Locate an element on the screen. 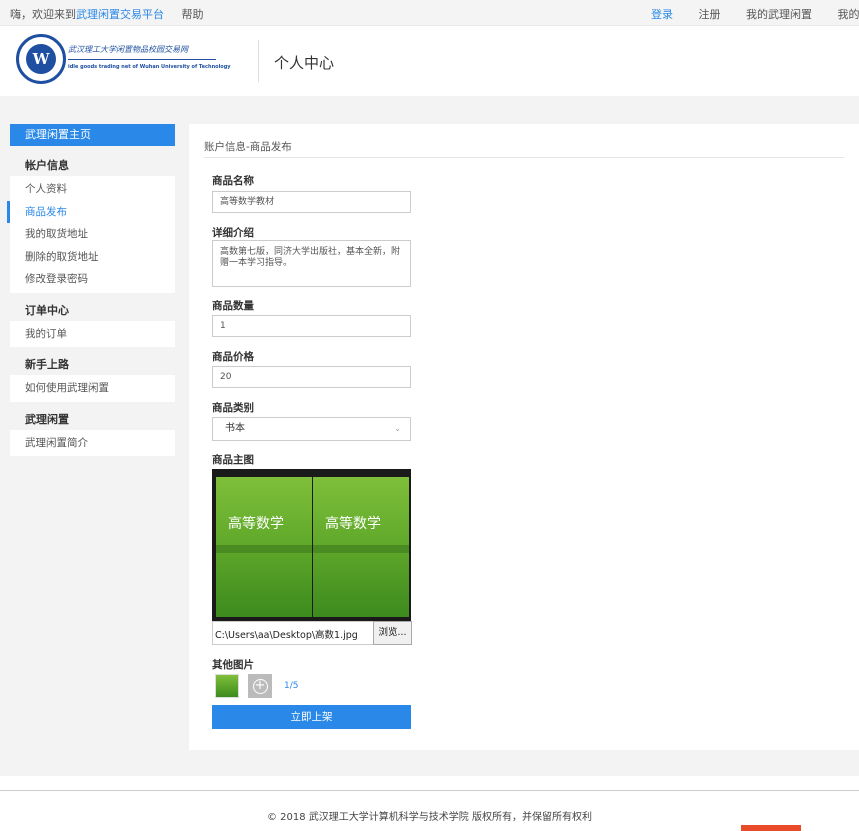  footer-divider is located at coordinates (429, 790).